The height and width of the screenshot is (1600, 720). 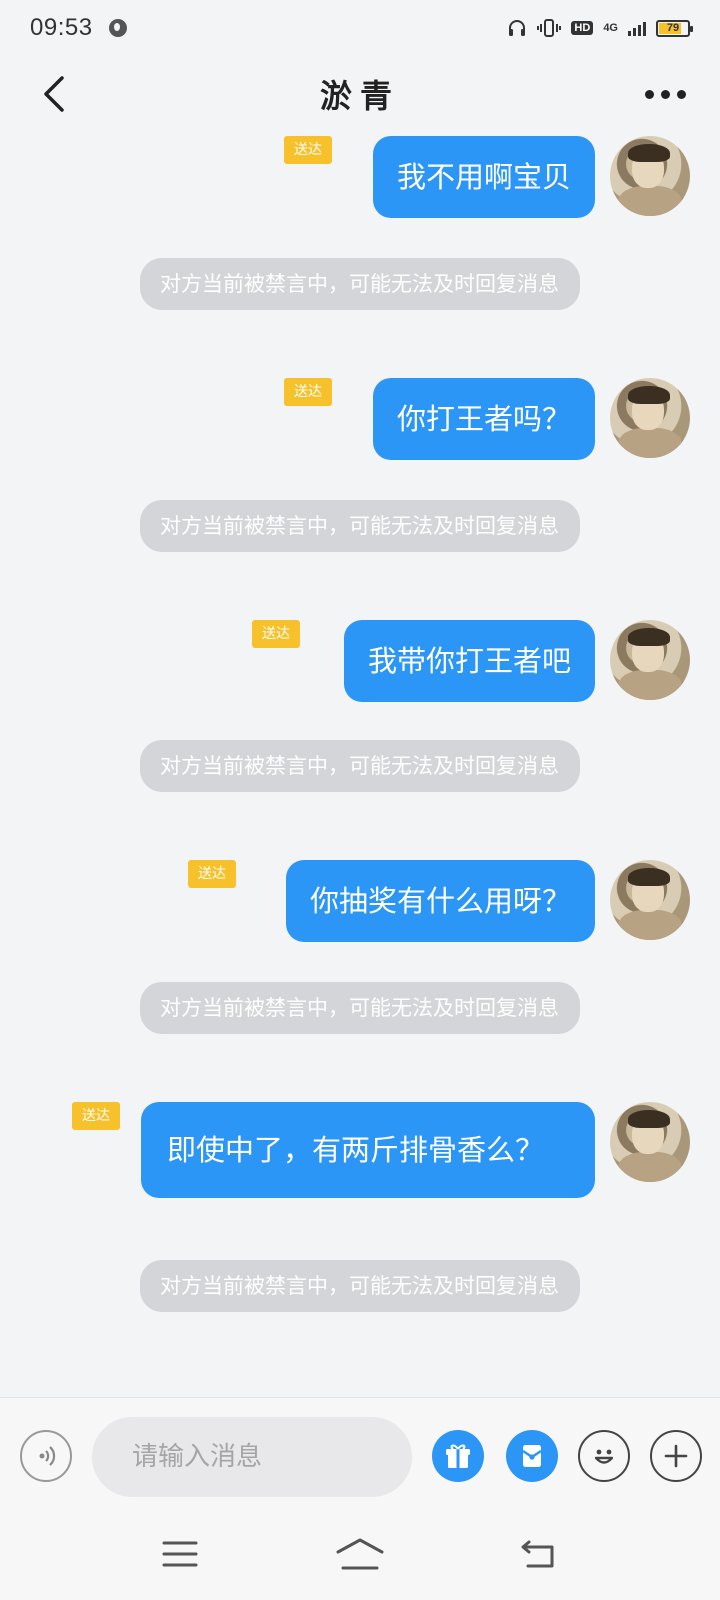 I want to click on red-packet-icon, so click(x=532, y=1456).